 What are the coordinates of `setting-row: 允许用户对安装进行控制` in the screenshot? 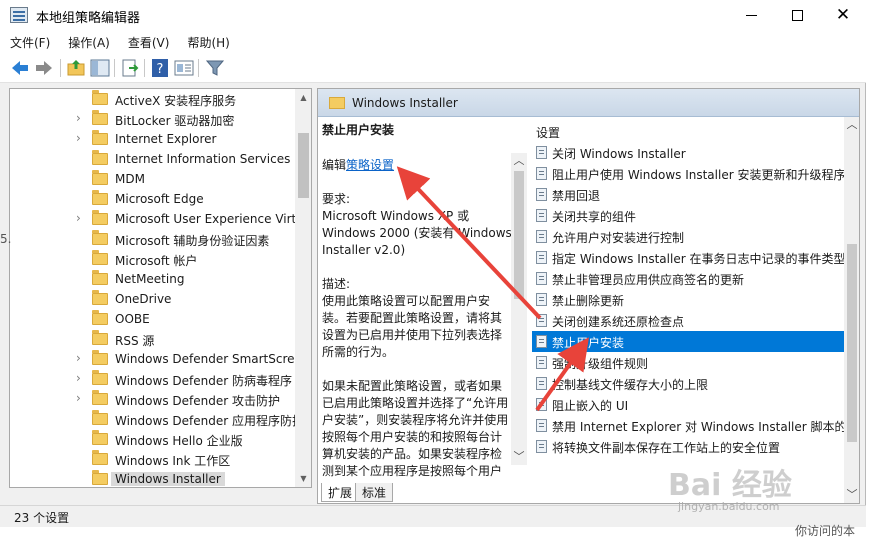 It's located at (688, 236).